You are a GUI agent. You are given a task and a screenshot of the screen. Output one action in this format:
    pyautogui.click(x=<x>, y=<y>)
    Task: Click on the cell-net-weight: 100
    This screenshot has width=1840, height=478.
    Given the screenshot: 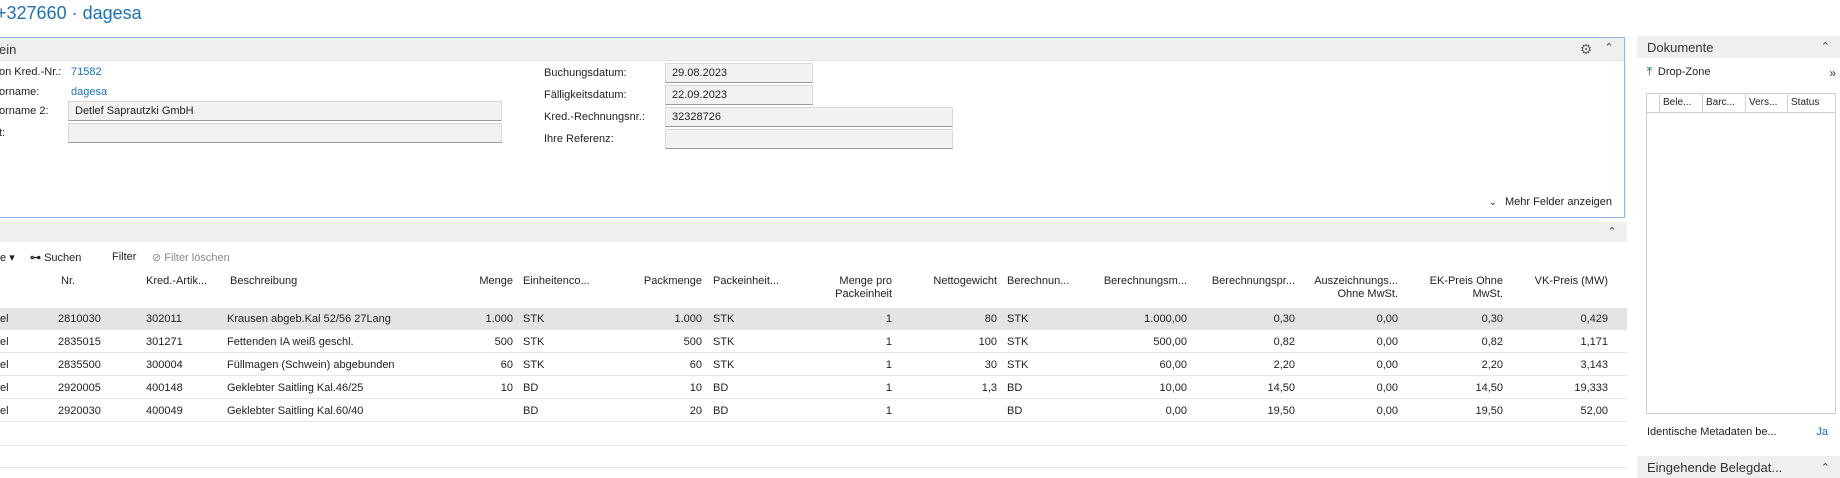 What is the action you would take?
    pyautogui.click(x=948, y=342)
    